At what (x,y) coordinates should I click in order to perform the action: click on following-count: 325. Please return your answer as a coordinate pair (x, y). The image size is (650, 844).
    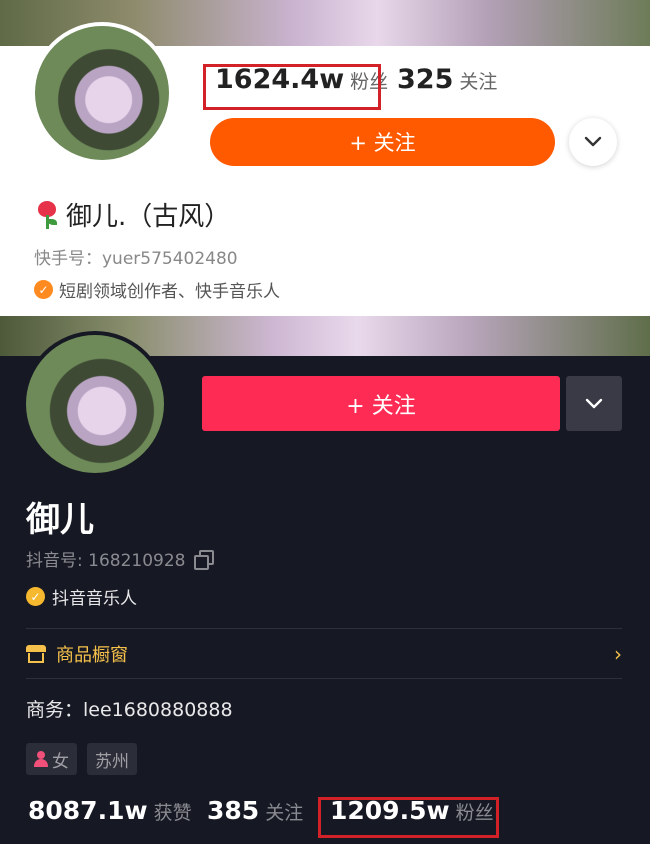
    Looking at the image, I should click on (425, 79).